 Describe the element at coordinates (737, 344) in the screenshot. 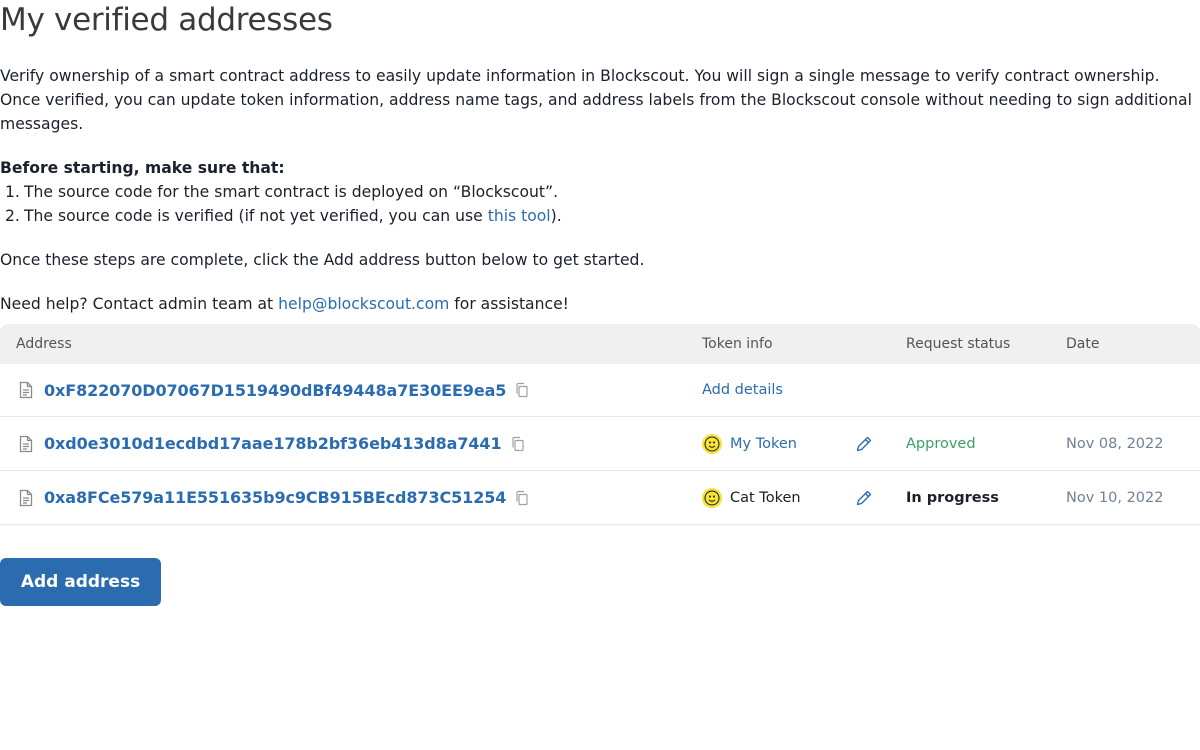

I see `header-token-info: Token info` at that location.